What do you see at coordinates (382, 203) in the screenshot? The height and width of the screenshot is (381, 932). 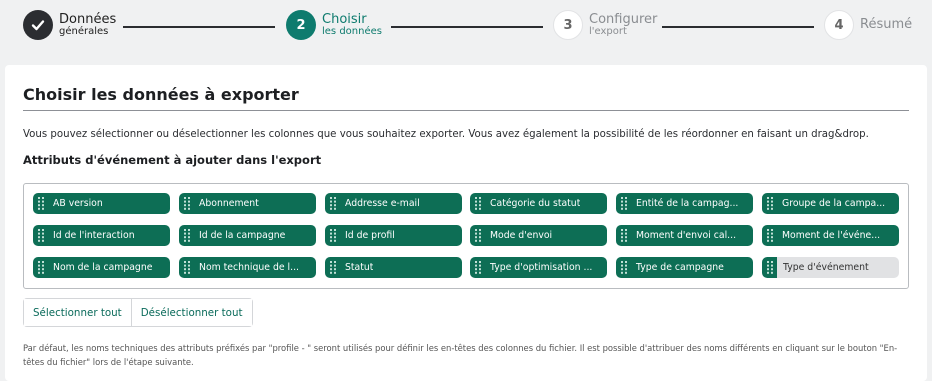 I see `attribute-chip-label: Addresse e-mail` at bounding box center [382, 203].